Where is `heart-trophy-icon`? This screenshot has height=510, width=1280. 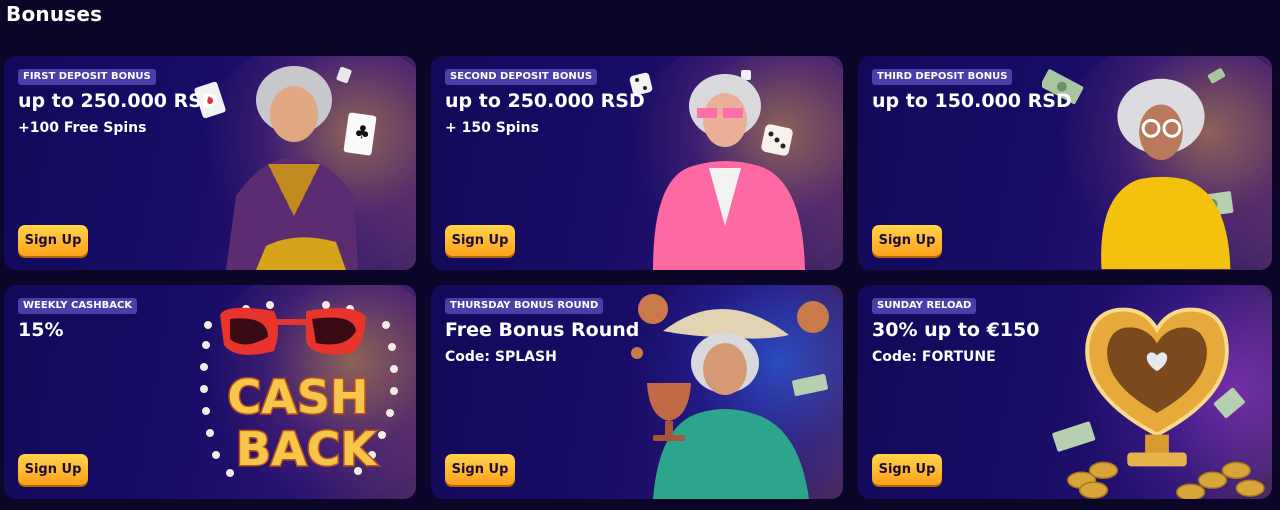
heart-trophy-icon is located at coordinates (1157, 387).